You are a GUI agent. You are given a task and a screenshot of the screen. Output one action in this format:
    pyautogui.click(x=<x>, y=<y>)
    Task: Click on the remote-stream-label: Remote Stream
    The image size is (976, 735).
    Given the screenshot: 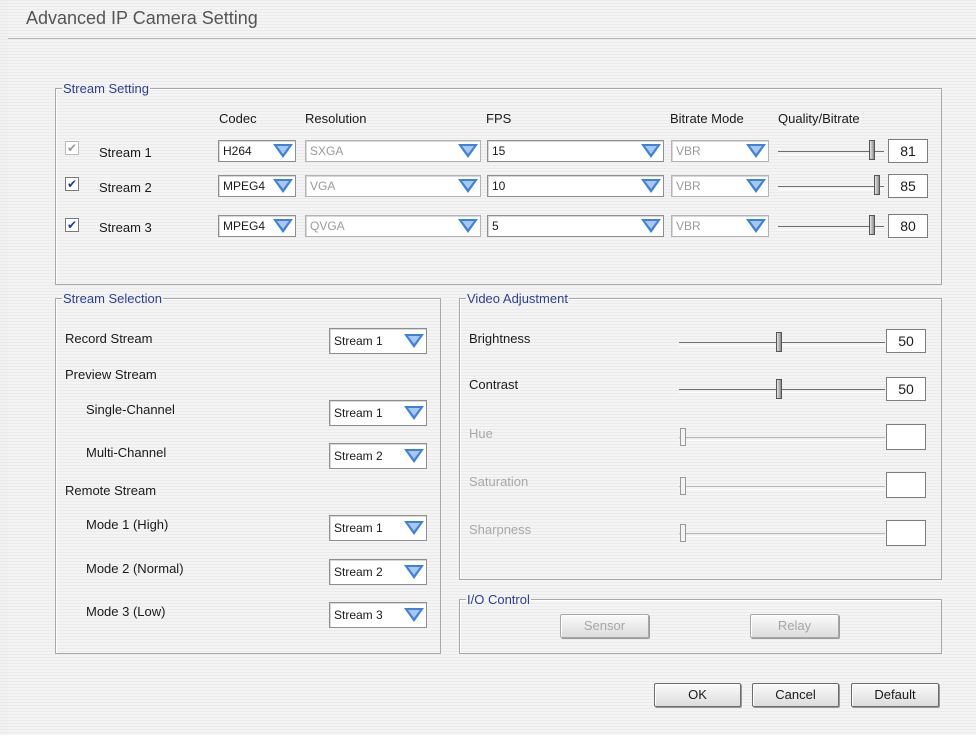 What is the action you would take?
    pyautogui.click(x=111, y=490)
    